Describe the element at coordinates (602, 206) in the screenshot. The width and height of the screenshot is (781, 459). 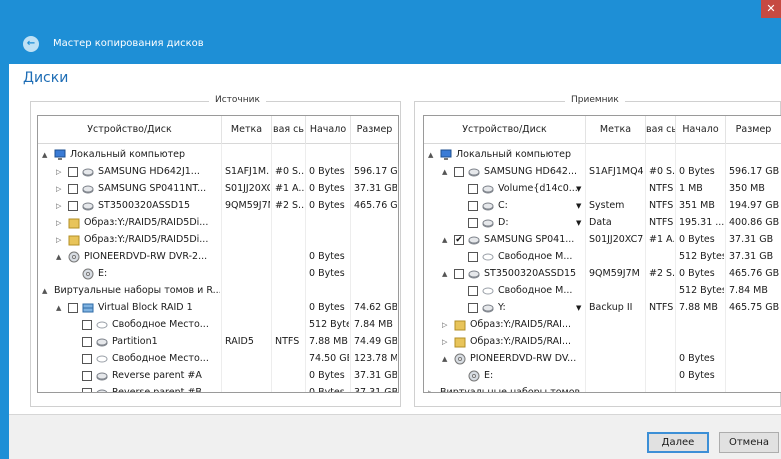
I see `tree-row: C: System NTFS 351 MB 194.97 GB ▼` at that location.